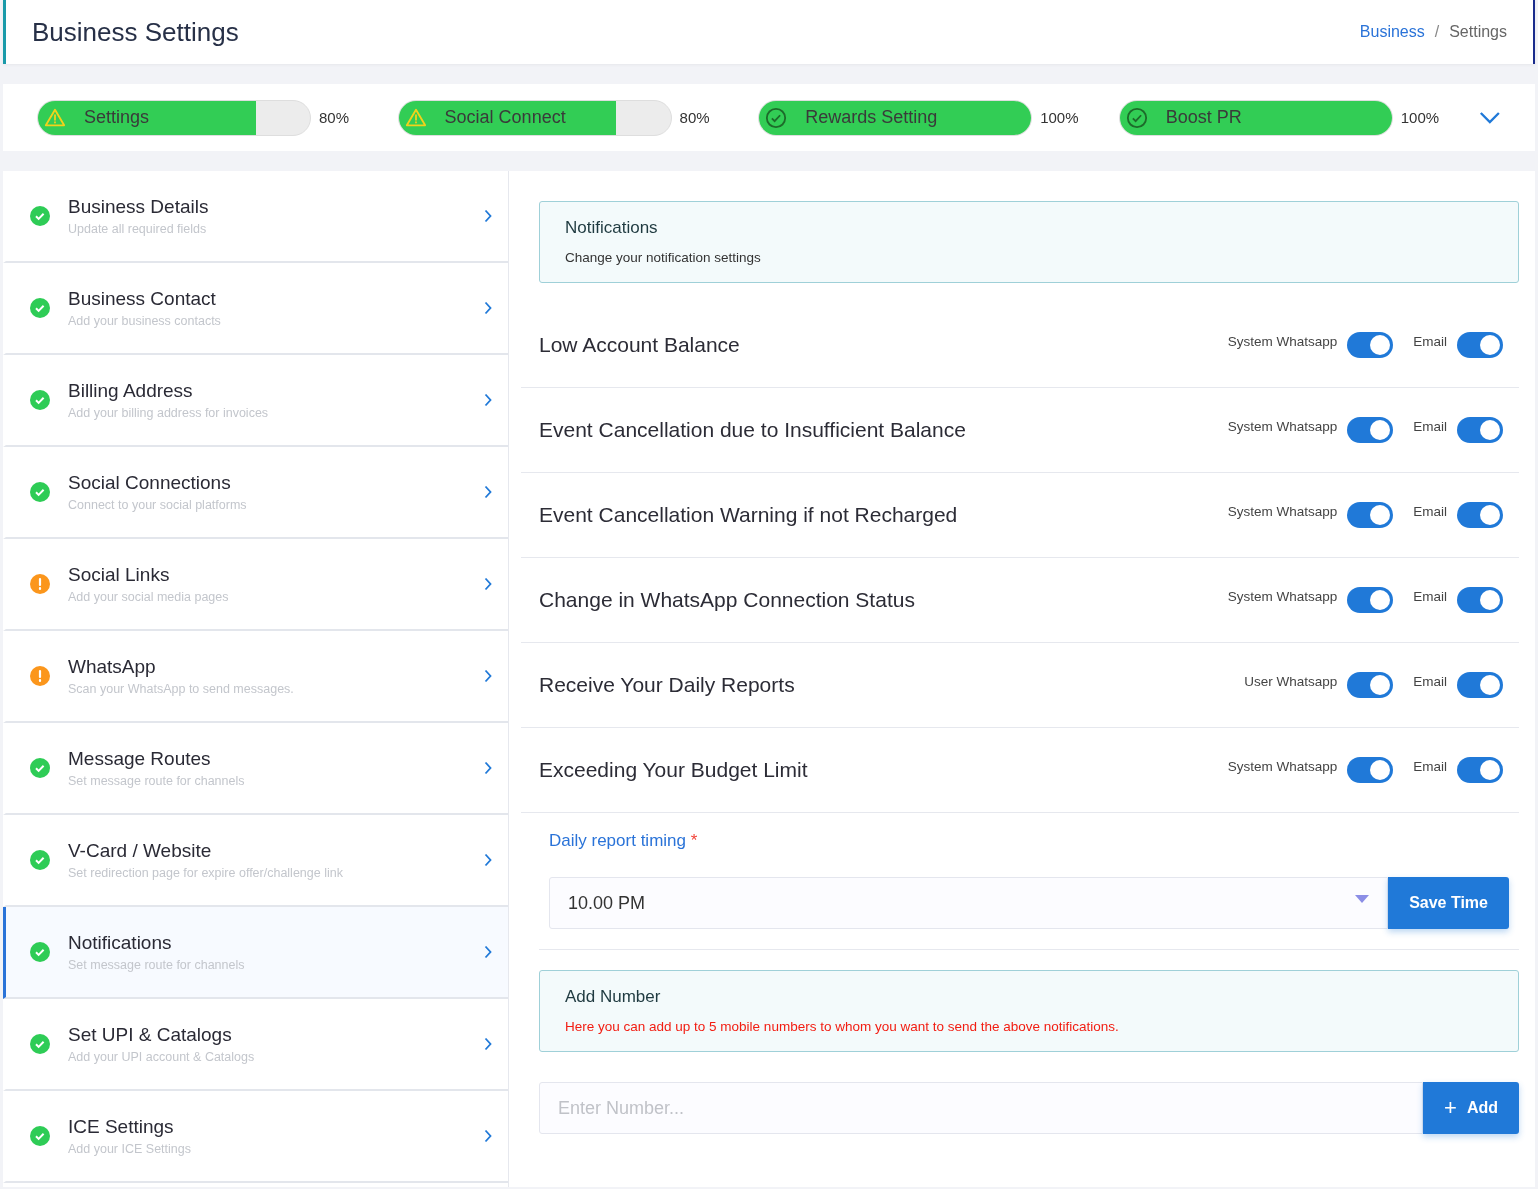  What do you see at coordinates (752, 430) in the screenshot?
I see `notification-title: Event Cancellation due to Insufficient Balance` at bounding box center [752, 430].